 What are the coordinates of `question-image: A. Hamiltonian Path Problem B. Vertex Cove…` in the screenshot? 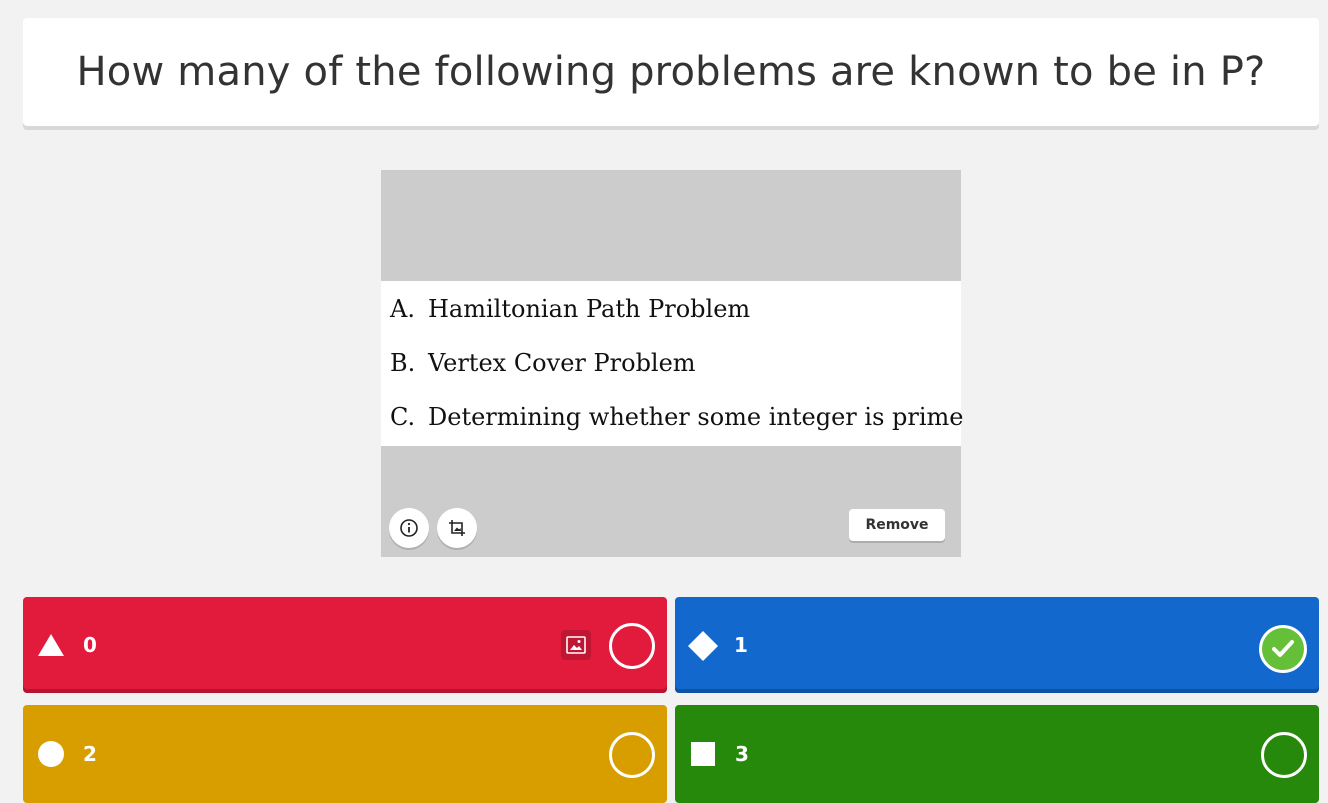 It's located at (672, 363).